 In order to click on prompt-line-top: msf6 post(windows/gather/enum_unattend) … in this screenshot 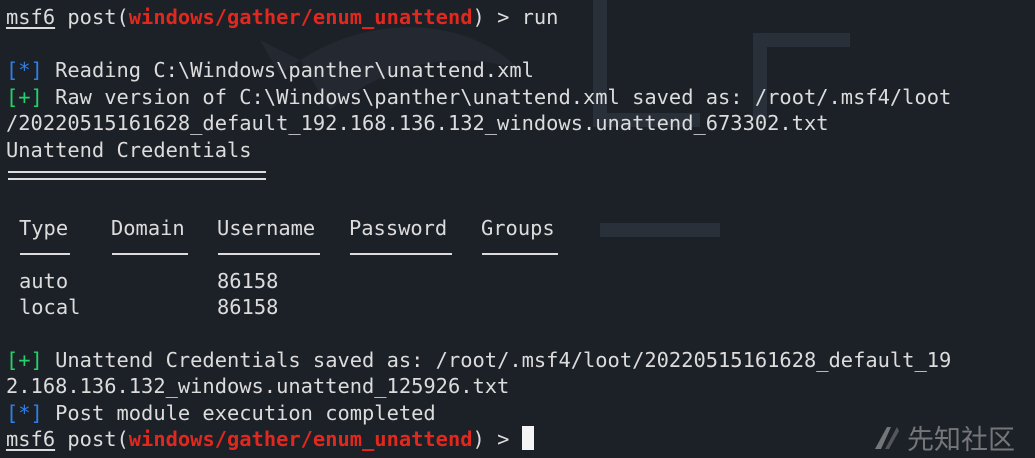, I will do `click(282, 17)`.